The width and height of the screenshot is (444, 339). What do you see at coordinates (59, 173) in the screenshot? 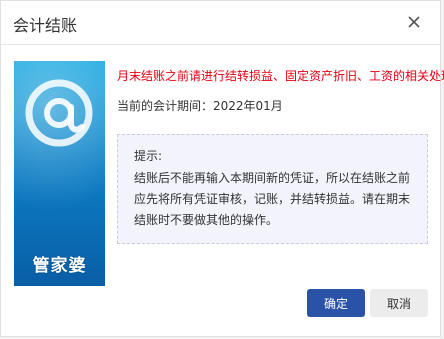
I see `brand-banner: 管家婆` at bounding box center [59, 173].